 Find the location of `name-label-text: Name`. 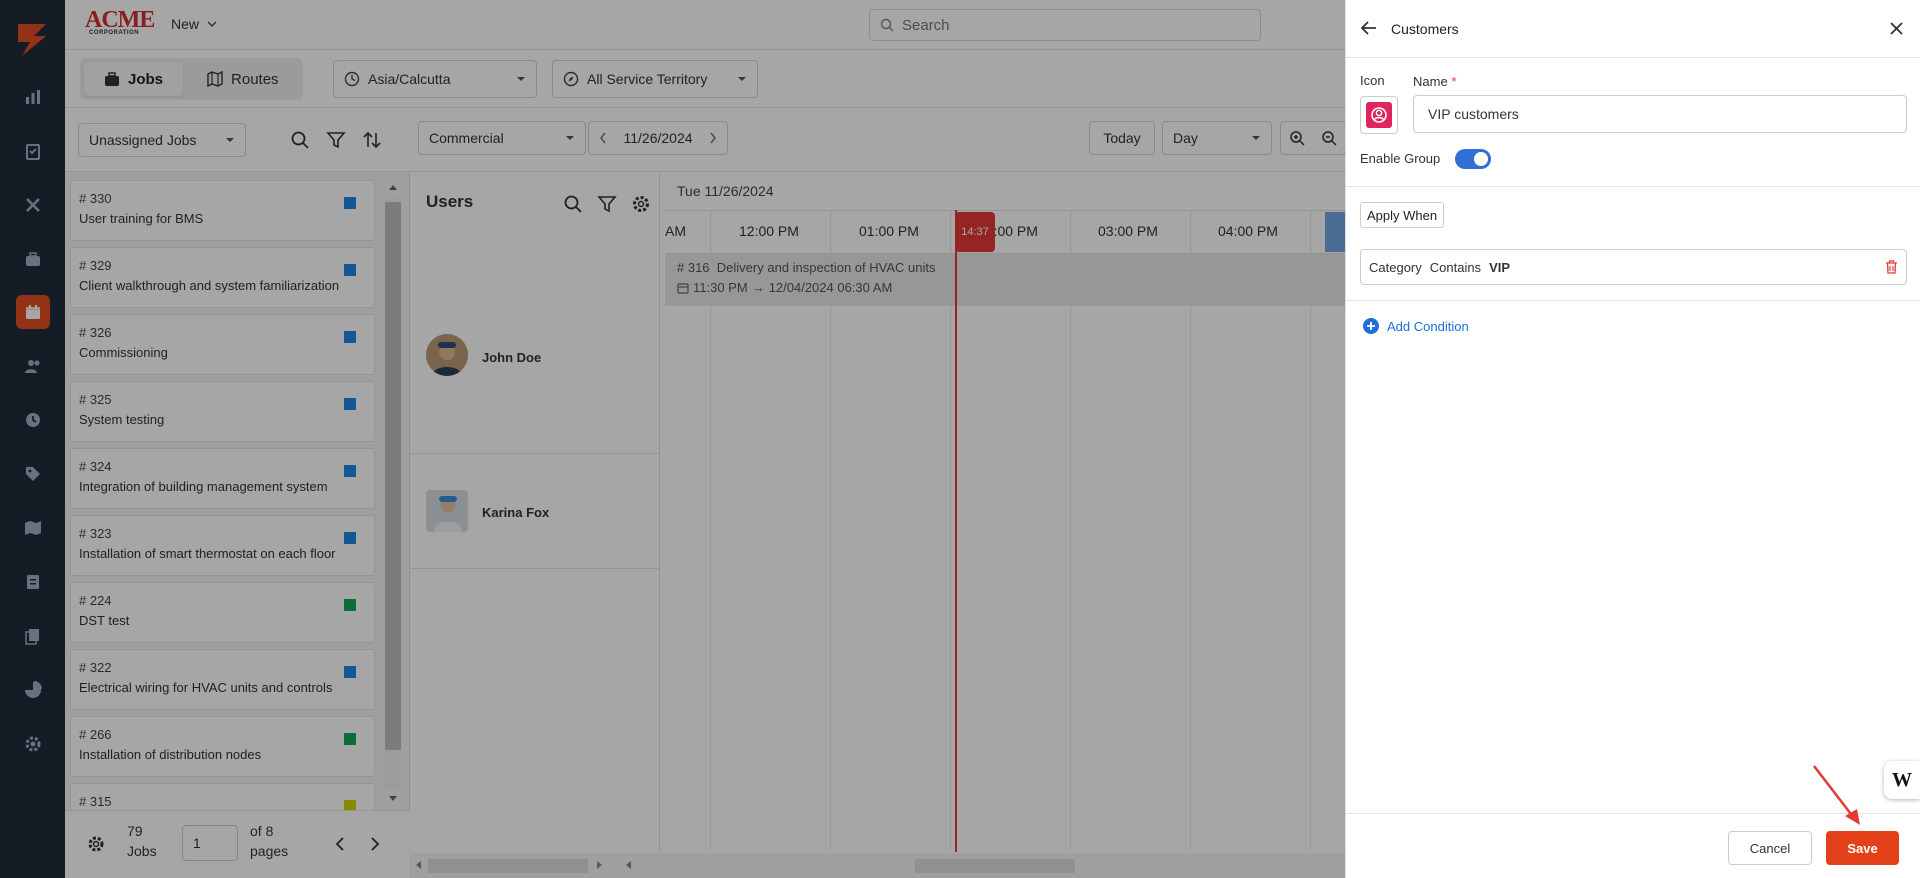

name-label-text: Name is located at coordinates (1430, 81).